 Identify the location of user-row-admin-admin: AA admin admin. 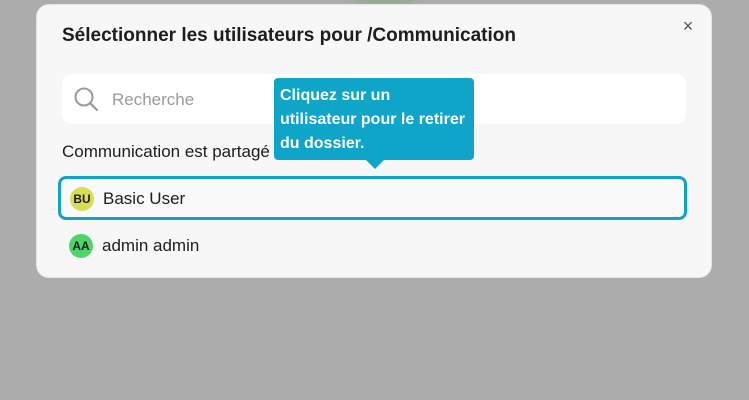
(372, 246).